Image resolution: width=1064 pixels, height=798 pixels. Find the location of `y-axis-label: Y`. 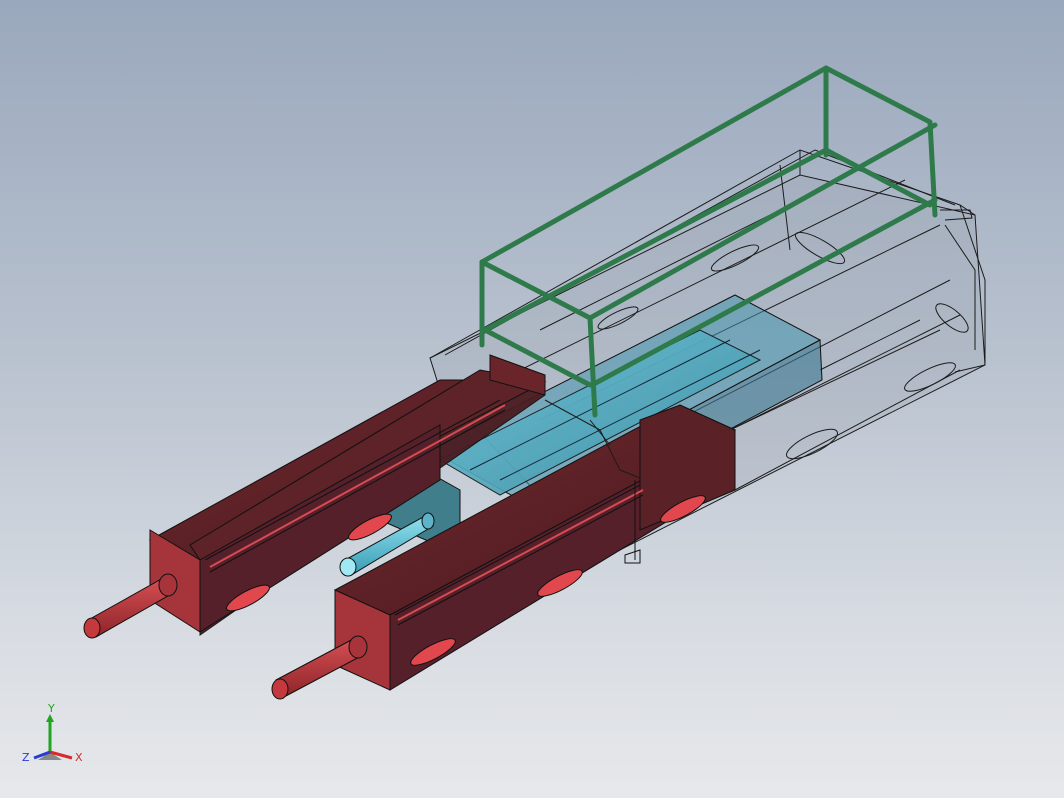

y-axis-label: Y is located at coordinates (51, 708).